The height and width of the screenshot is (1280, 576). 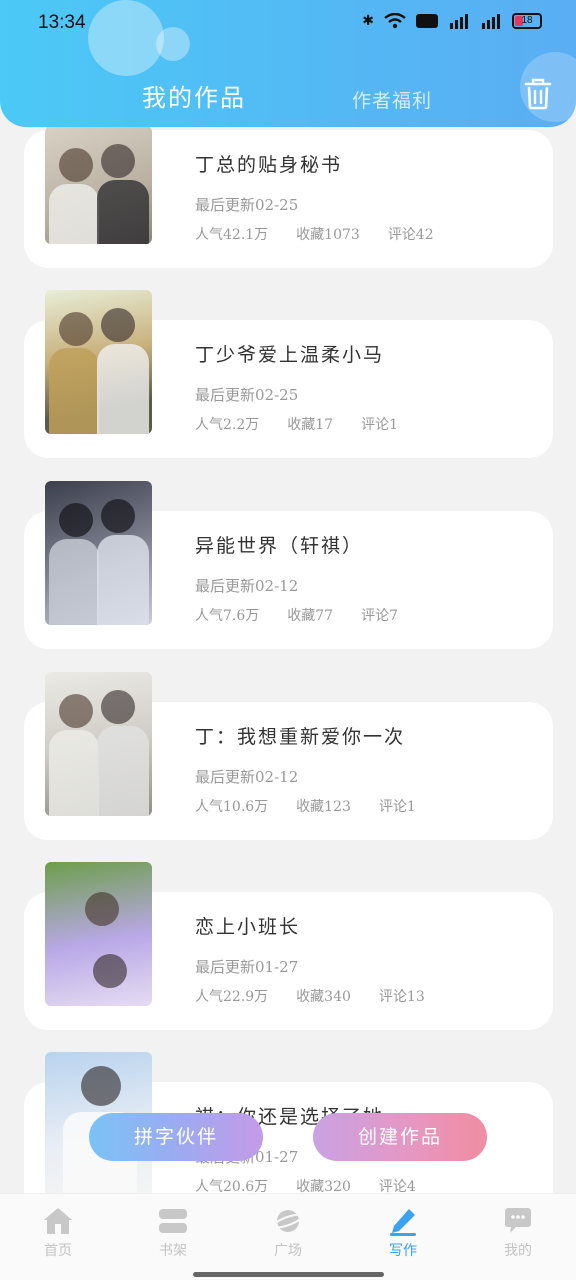 What do you see at coordinates (232, 997) in the screenshot?
I see `work-popularity: 人气22.9万` at bounding box center [232, 997].